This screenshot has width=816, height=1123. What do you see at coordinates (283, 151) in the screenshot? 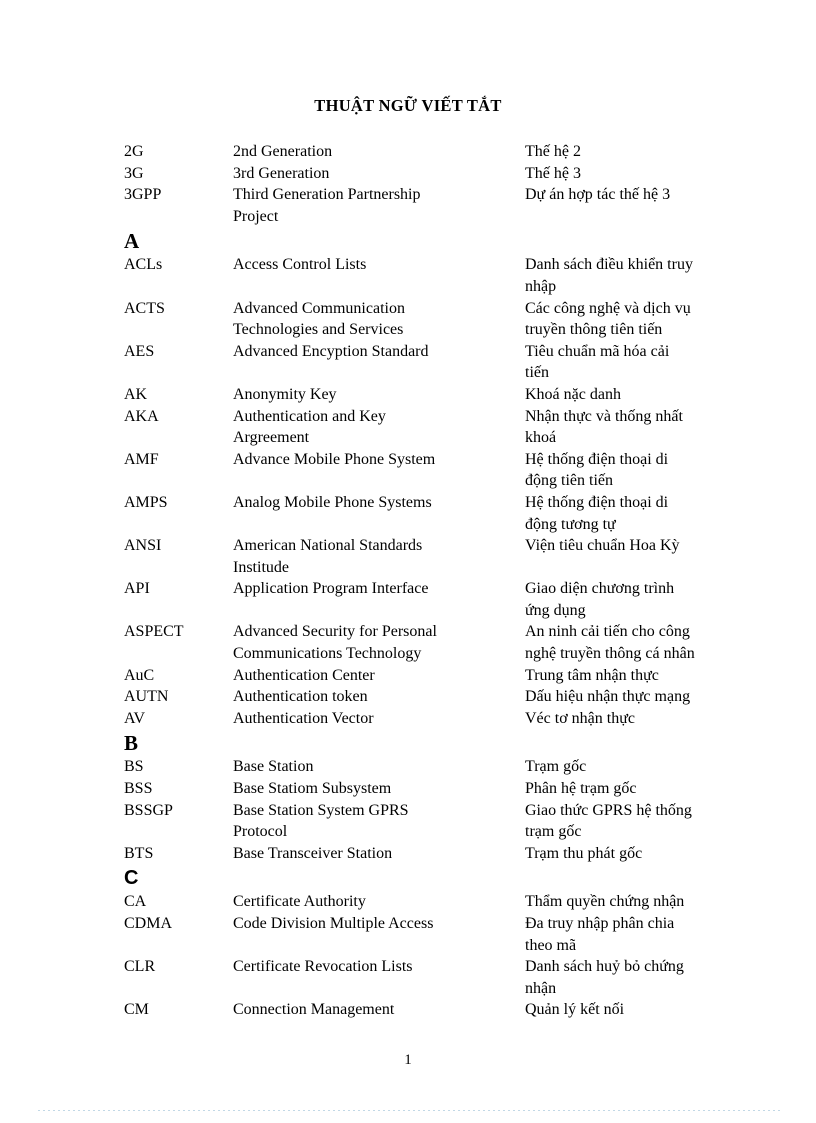
I see `expansion-line: 2nd Generation` at bounding box center [283, 151].